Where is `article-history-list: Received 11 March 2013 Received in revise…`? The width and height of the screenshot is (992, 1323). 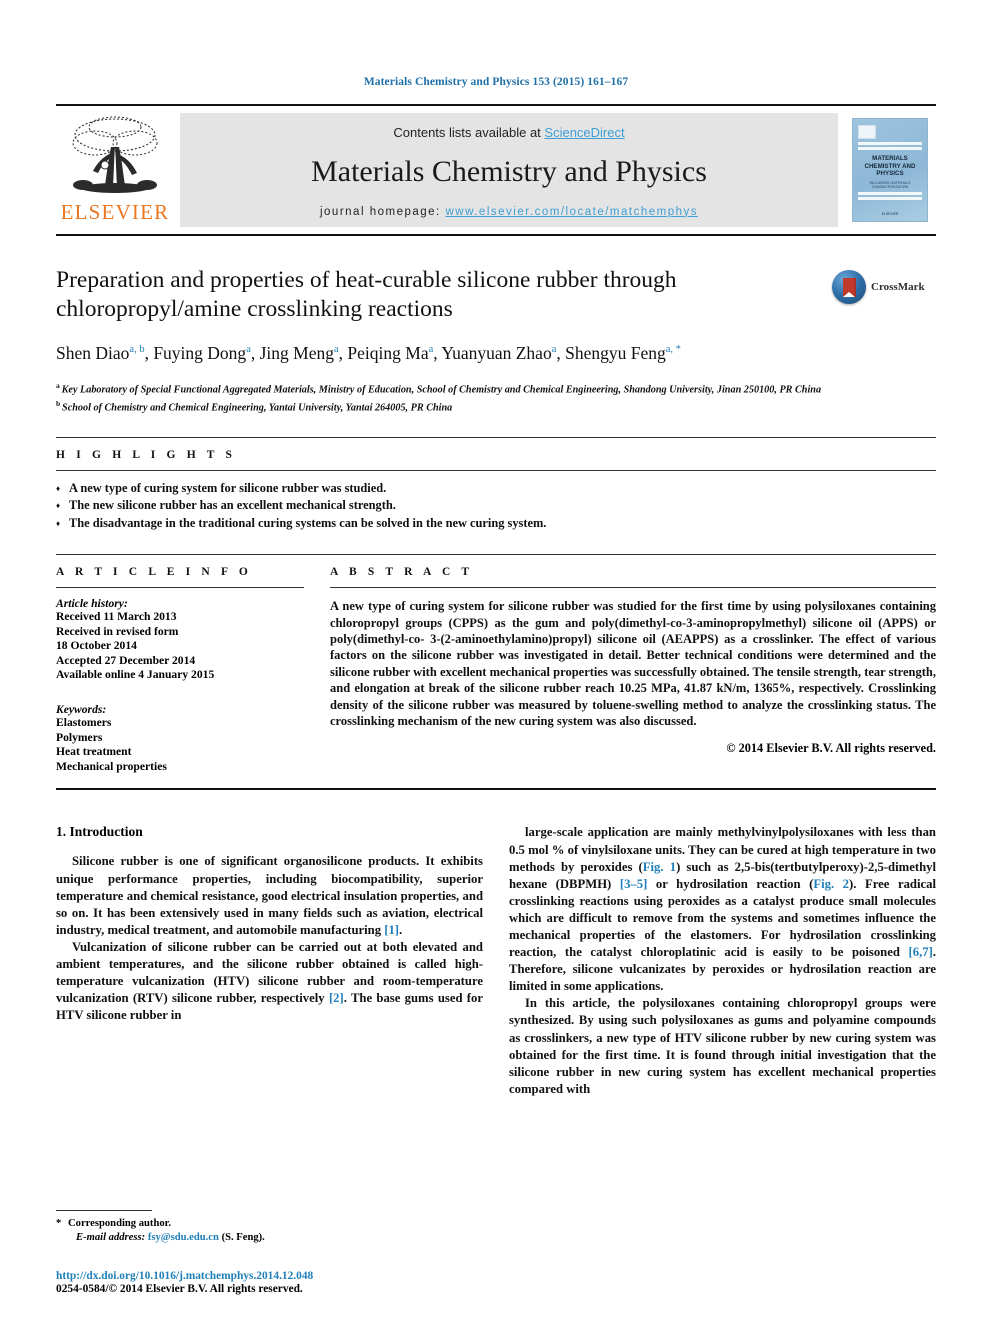
article-history-list: Received 11 March 2013 Received in revise… is located at coordinates (180, 646).